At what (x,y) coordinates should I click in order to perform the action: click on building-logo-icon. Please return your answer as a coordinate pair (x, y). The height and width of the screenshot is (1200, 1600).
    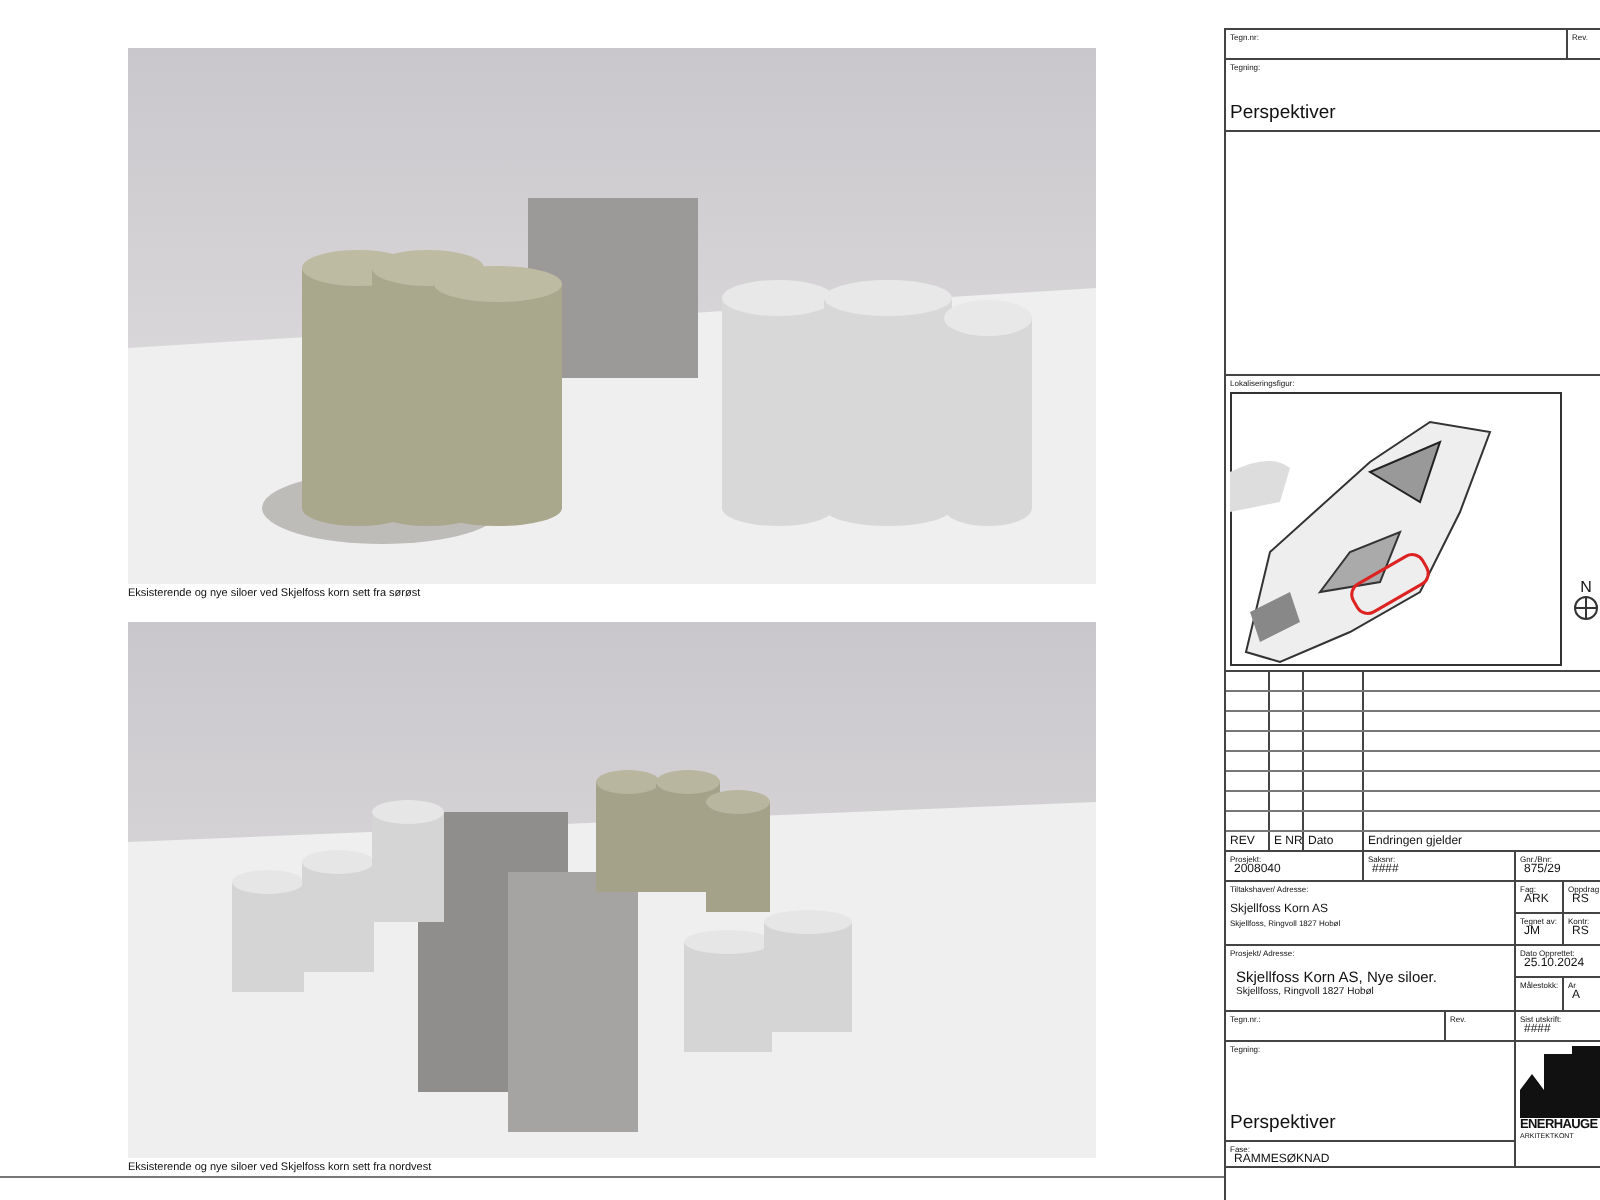
    Looking at the image, I should click on (1560, 1082).